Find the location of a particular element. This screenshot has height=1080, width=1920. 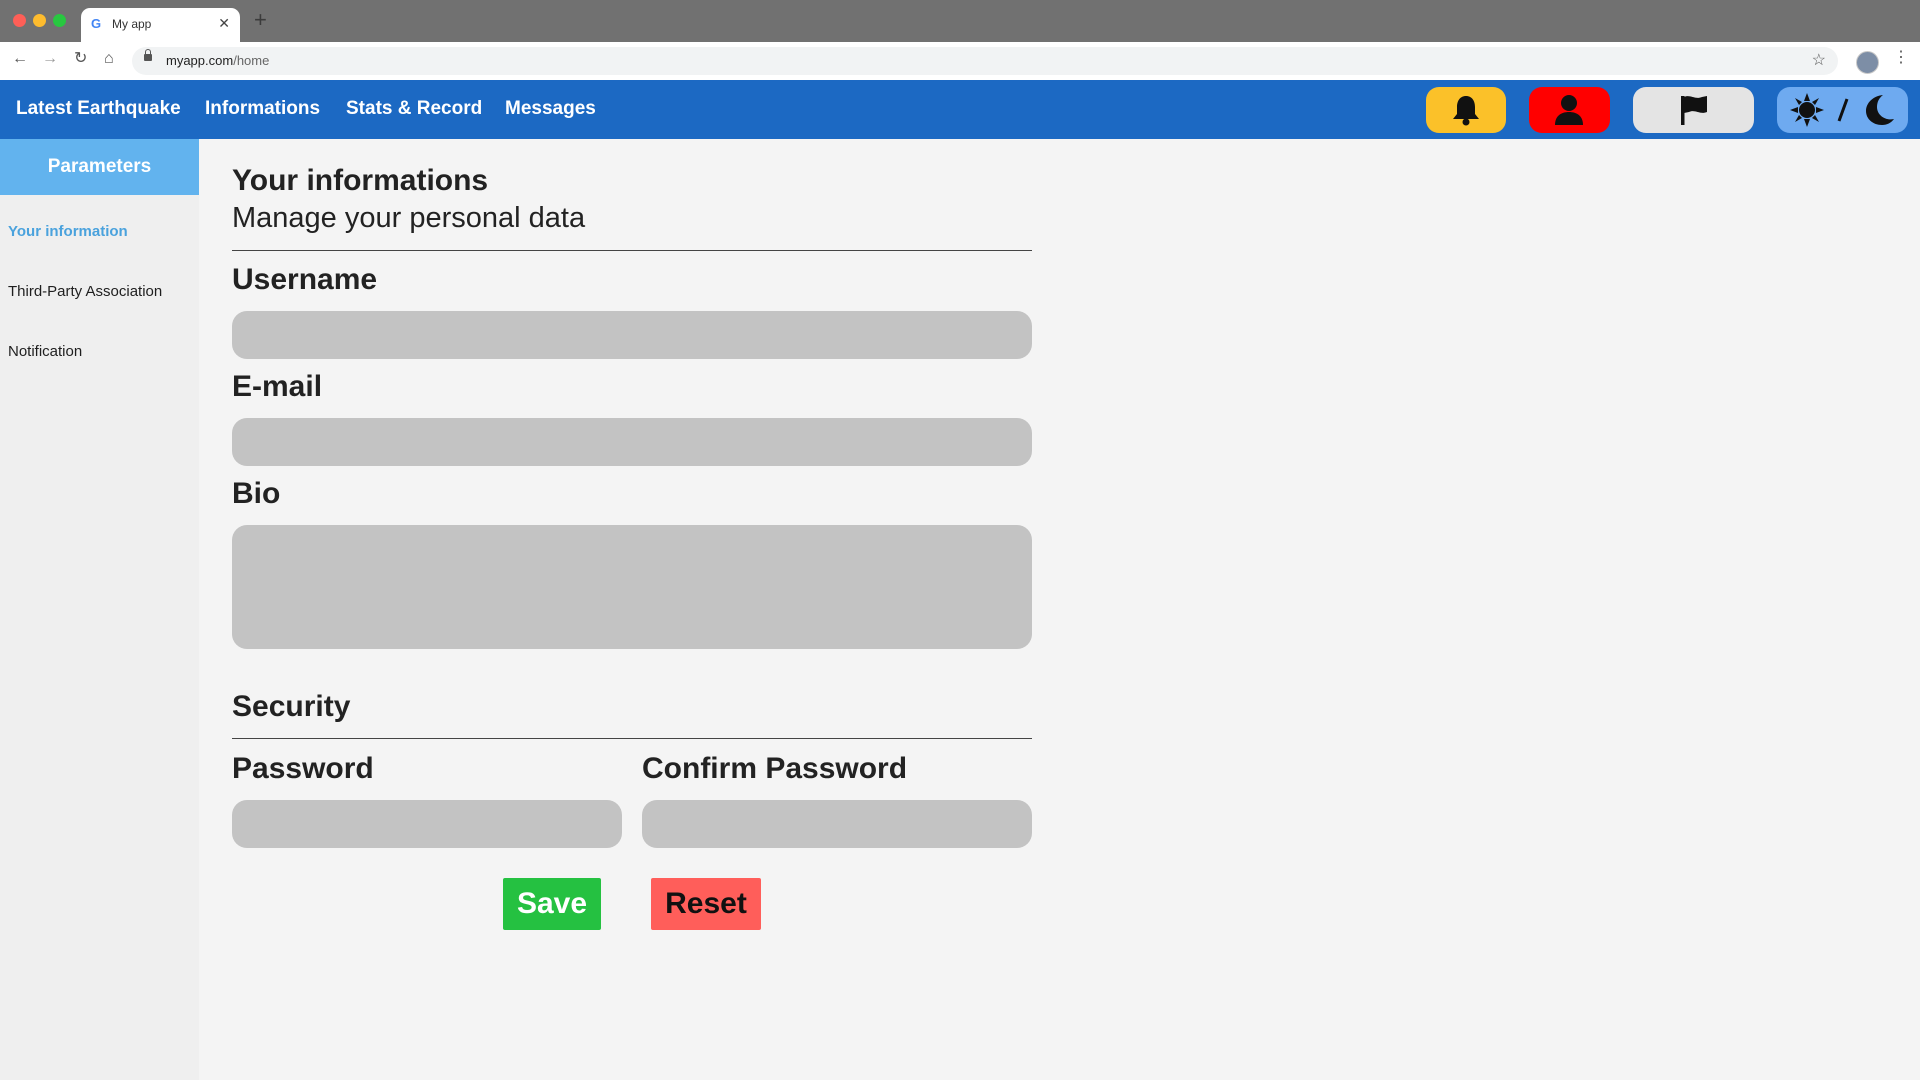

security-heading: Security is located at coordinates (291, 706).